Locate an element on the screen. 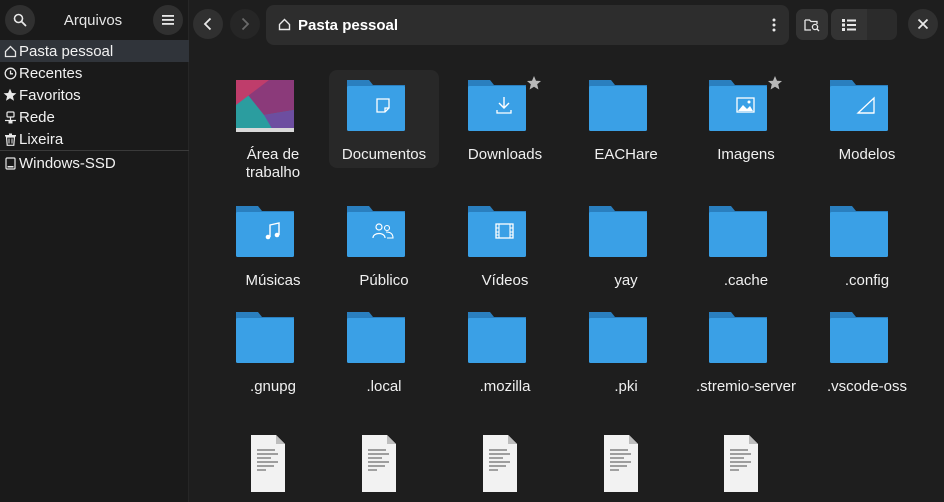  view-options-button is located at coordinates (882, 24).